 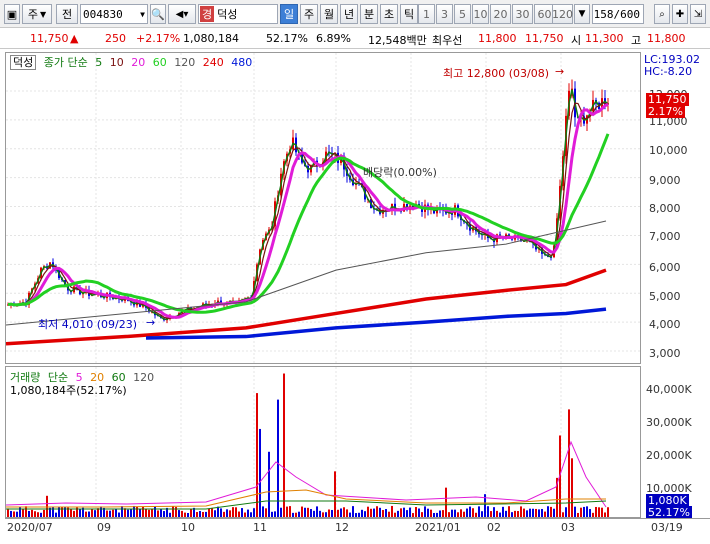 What do you see at coordinates (207, 14) in the screenshot?
I see `stock-tag: 경` at bounding box center [207, 14].